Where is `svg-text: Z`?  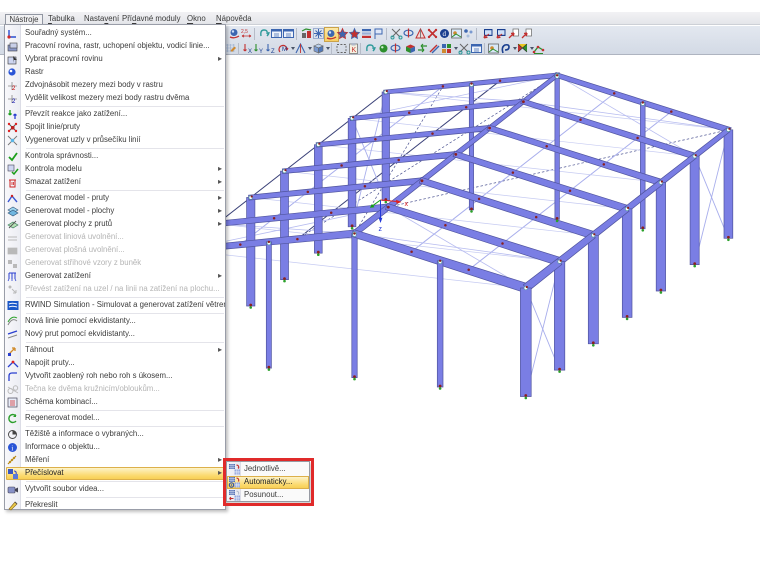
svg-text: Z is located at coordinates (273, 52).